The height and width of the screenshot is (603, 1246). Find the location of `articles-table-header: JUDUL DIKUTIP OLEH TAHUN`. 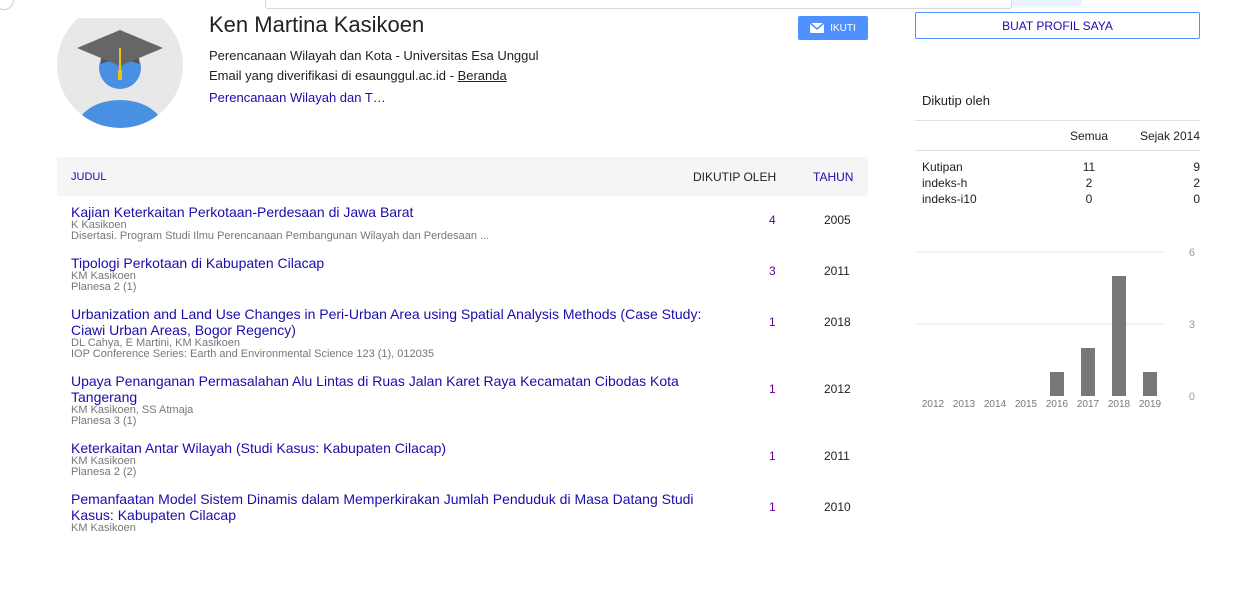

articles-table-header: JUDUL DIKUTIP OLEH TAHUN is located at coordinates (462, 176).